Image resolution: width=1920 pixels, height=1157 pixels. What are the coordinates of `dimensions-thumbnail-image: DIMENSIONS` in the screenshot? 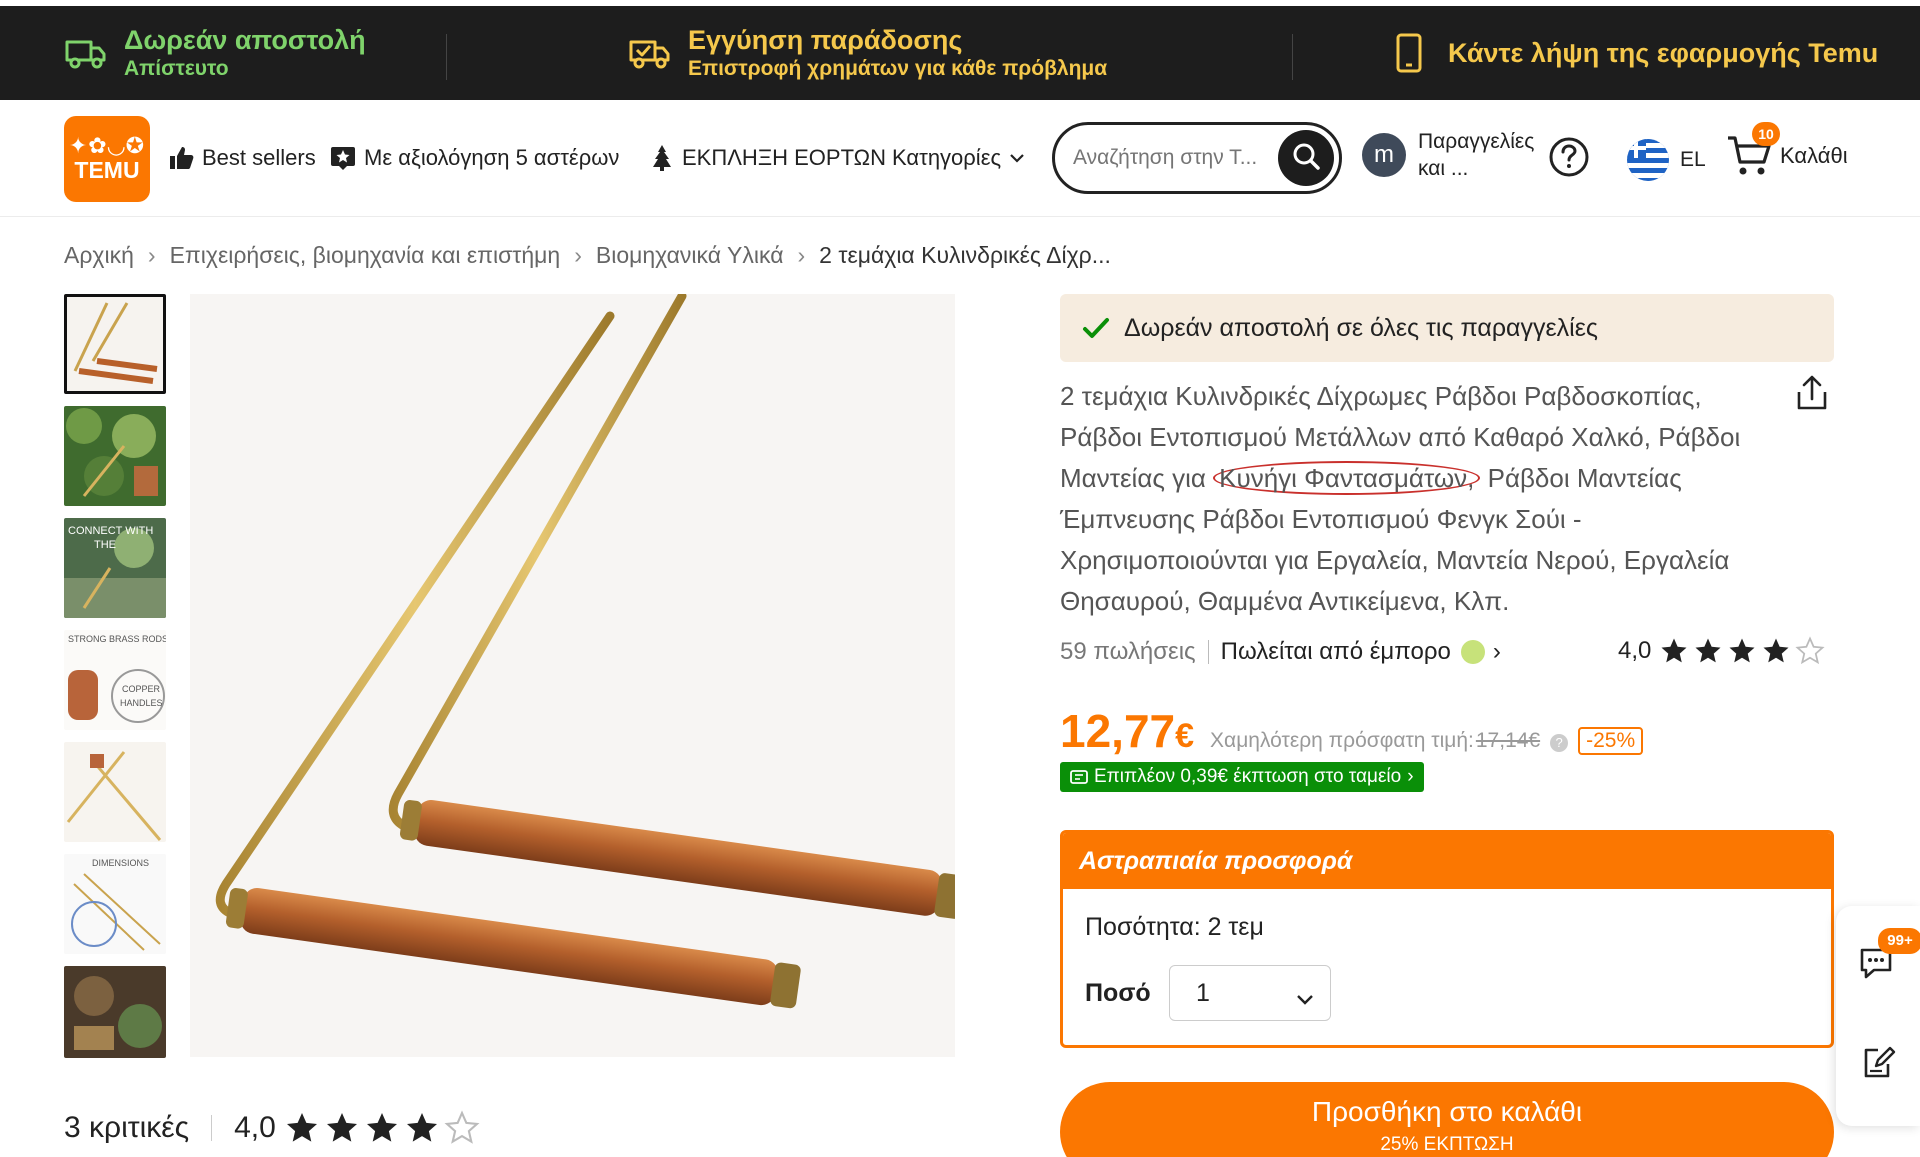 It's located at (115, 904).